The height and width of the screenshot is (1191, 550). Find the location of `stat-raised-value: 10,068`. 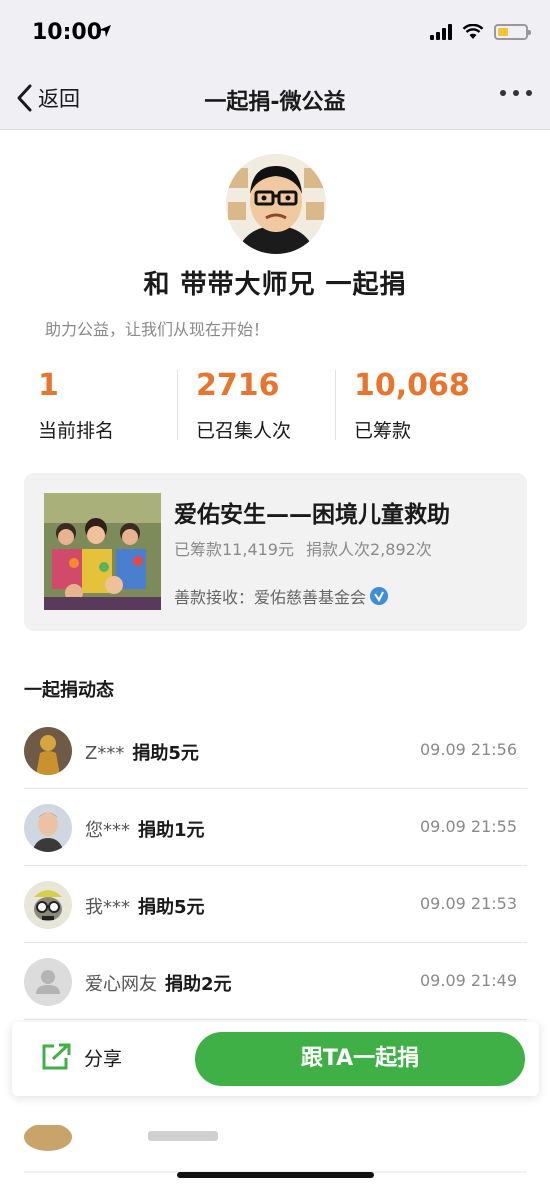

stat-raised-value: 10,068 is located at coordinates (412, 385).